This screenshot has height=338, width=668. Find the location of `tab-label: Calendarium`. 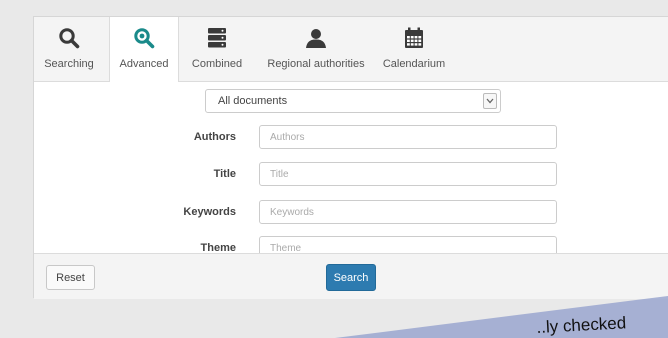

tab-label: Calendarium is located at coordinates (414, 64).